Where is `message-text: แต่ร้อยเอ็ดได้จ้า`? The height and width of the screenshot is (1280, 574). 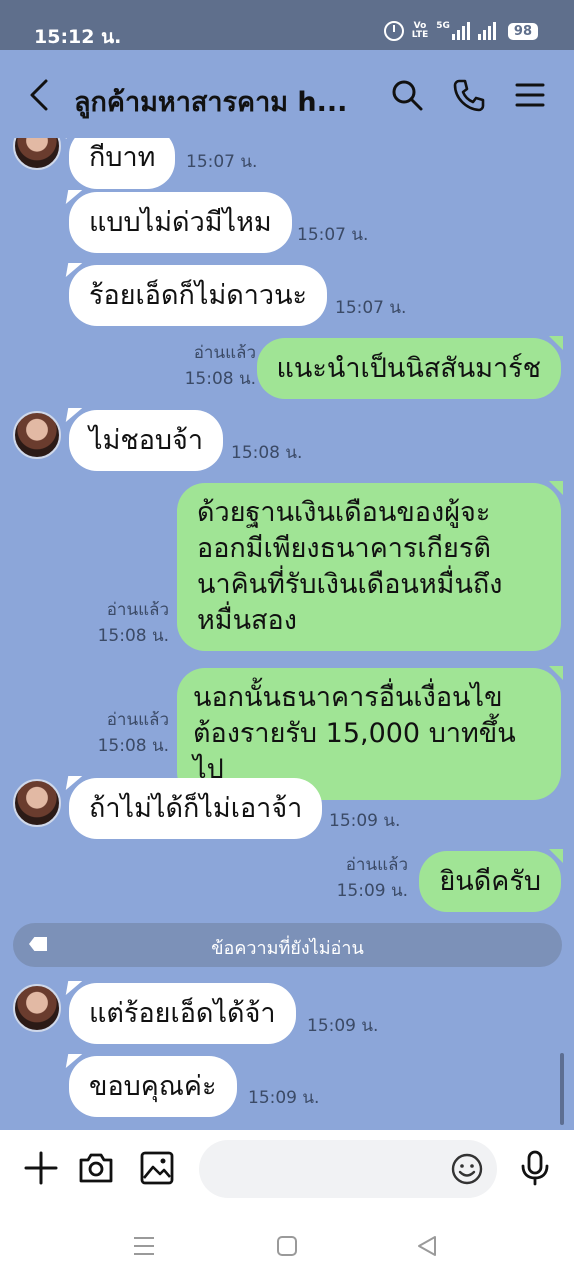
message-text: แต่ร้อยเอ็ดได้จ้า is located at coordinates (182, 1013).